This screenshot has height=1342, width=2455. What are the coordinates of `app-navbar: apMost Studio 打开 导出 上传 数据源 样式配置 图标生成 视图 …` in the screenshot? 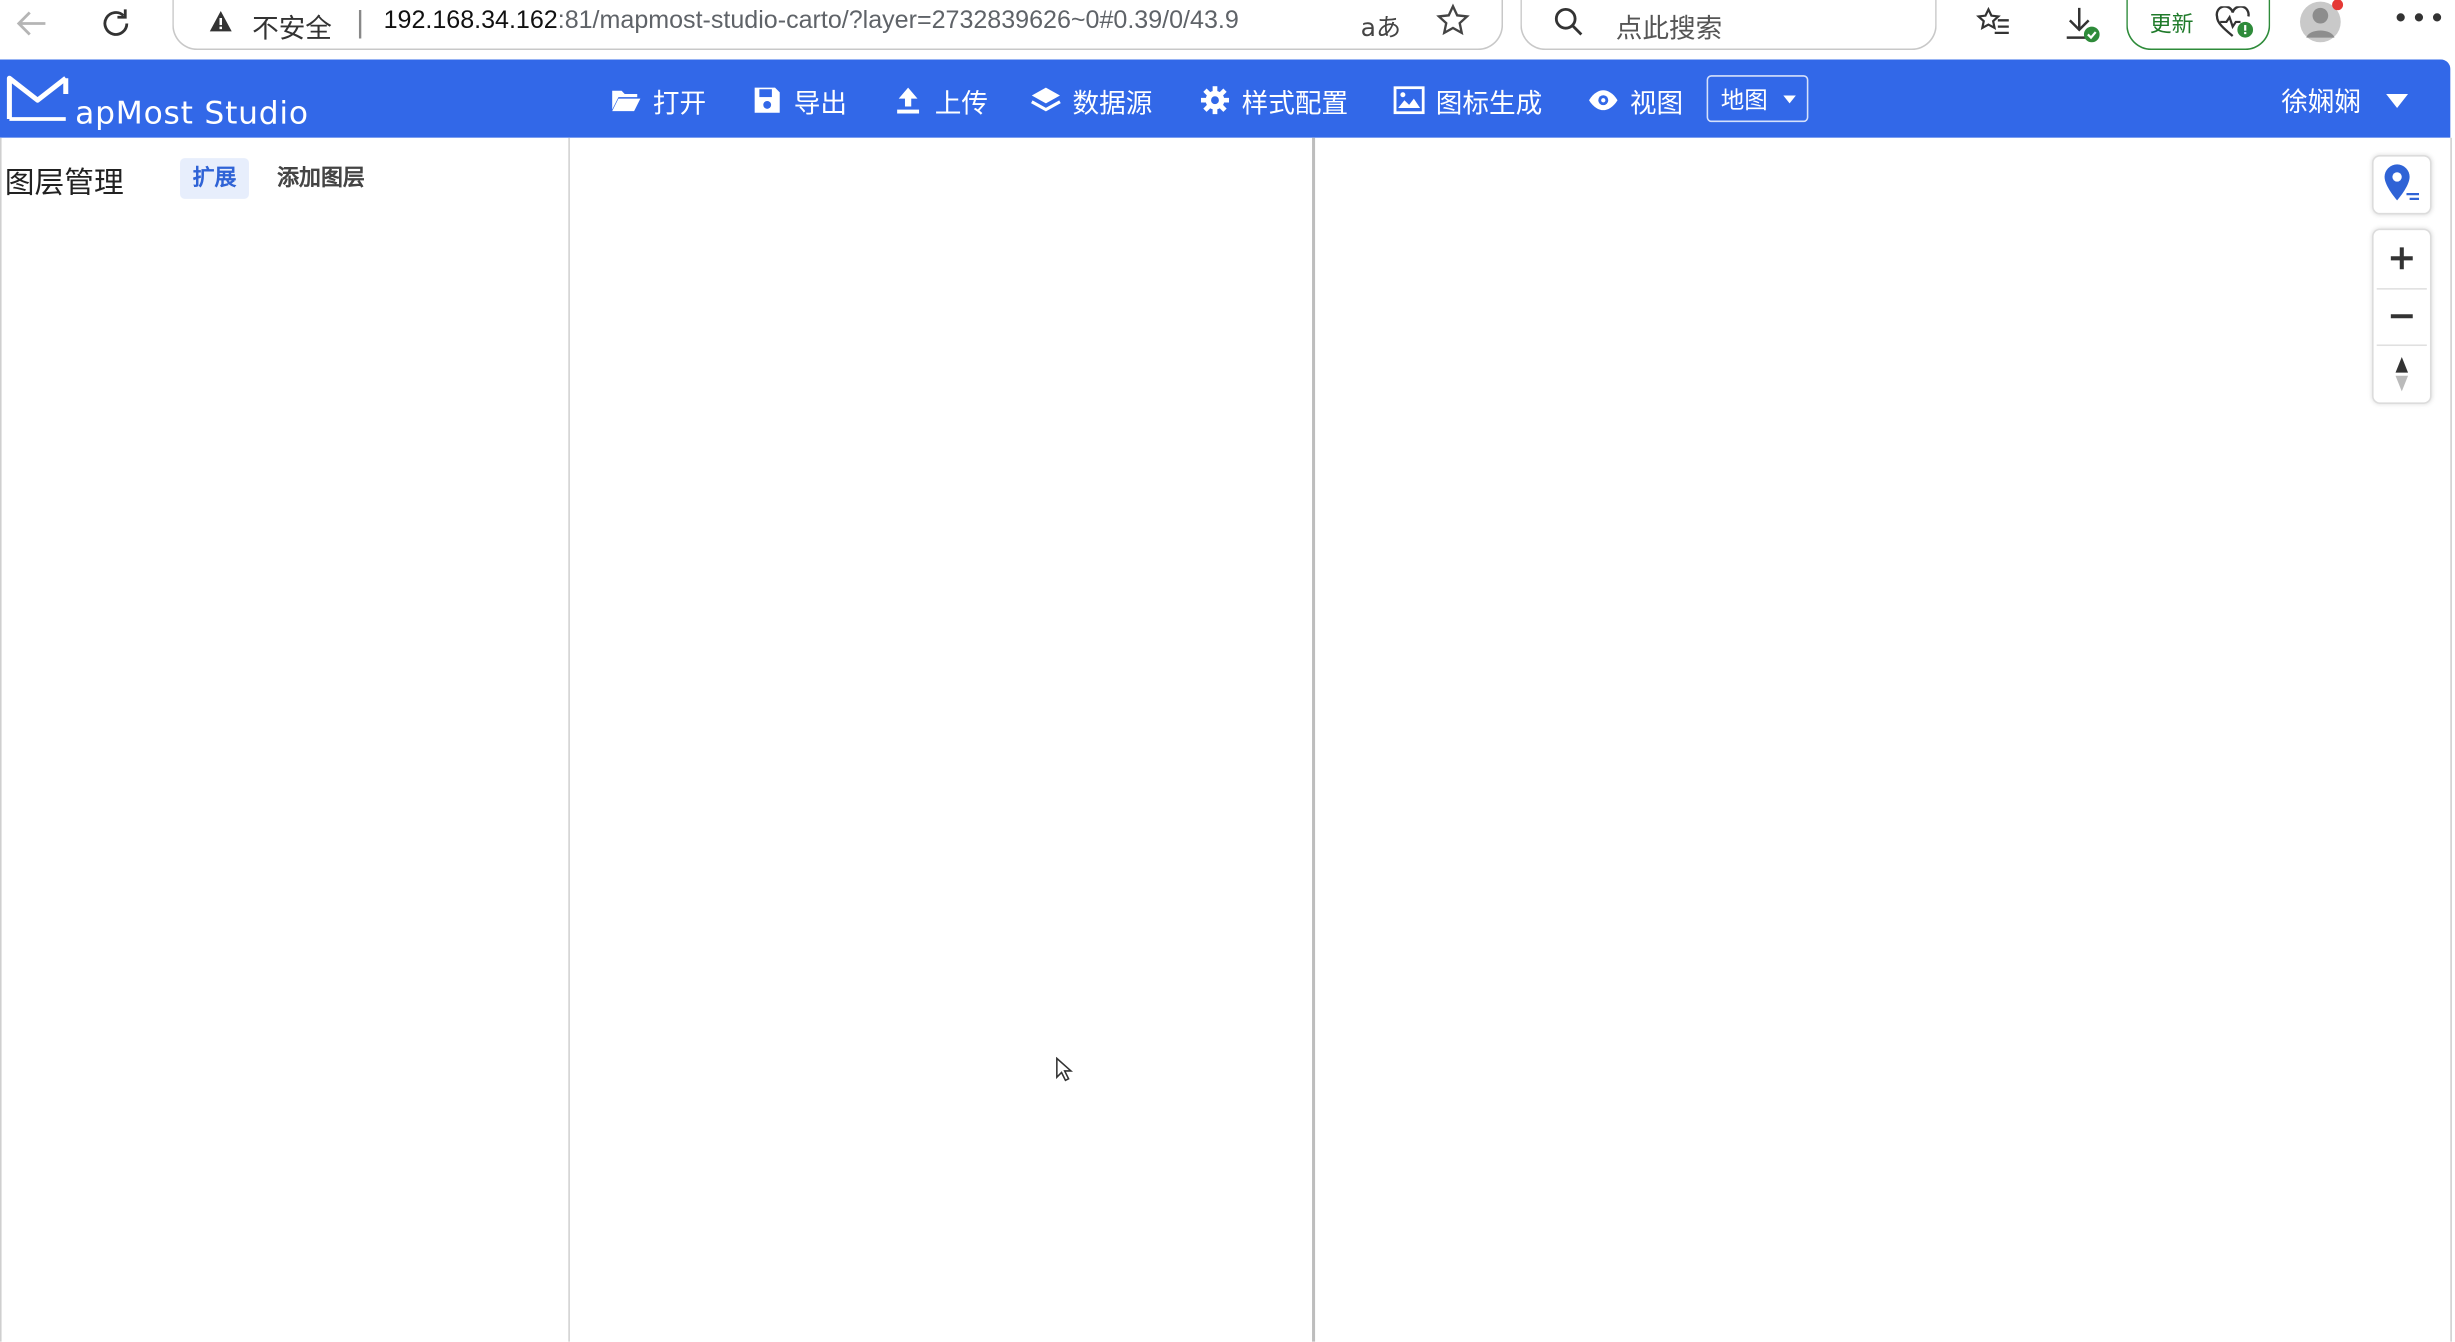 It's located at (1225, 98).